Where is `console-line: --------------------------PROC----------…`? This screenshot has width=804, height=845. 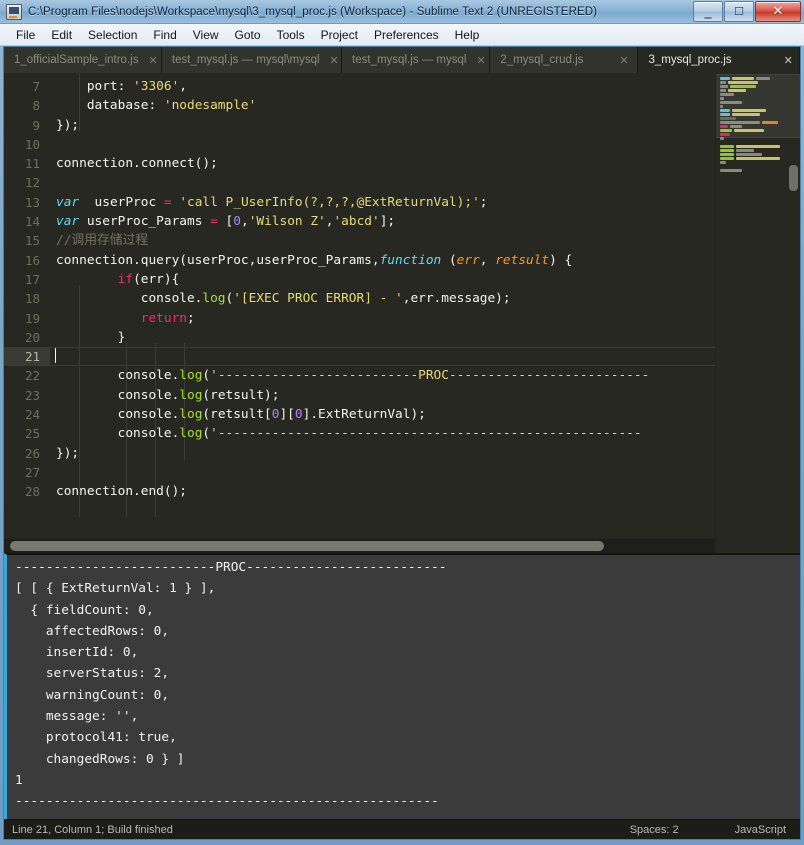
console-line: --------------------------PROC----------… is located at coordinates (231, 567).